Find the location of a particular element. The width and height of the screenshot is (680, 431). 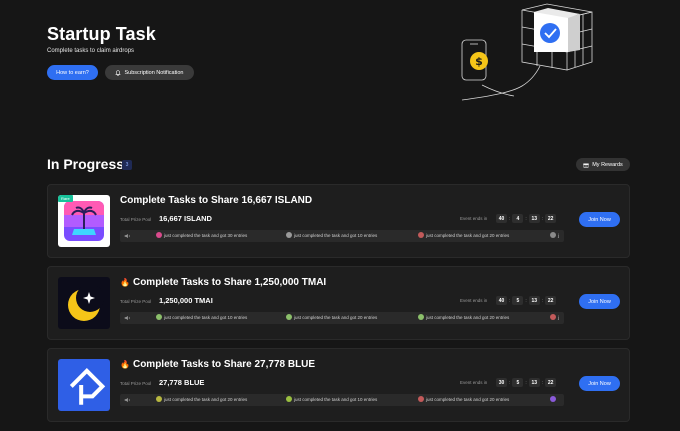

countdown-timer: 40: 4: 13: 22 is located at coordinates (526, 218).